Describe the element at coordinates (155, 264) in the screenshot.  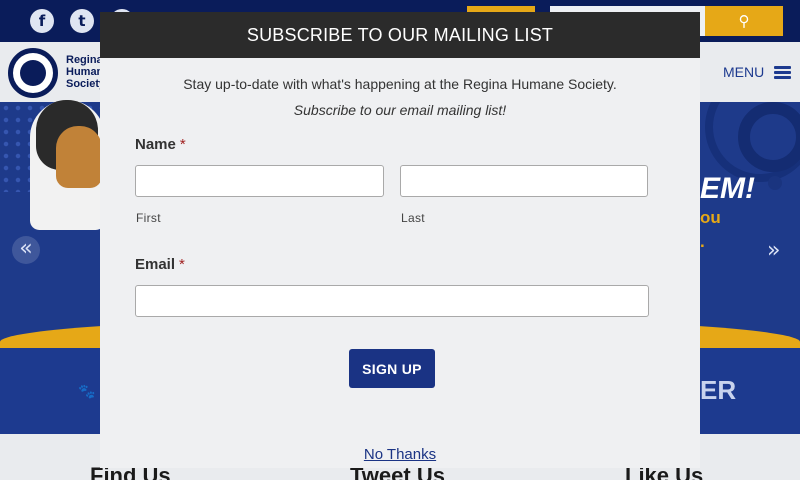
I see `email-label-text: Email` at that location.